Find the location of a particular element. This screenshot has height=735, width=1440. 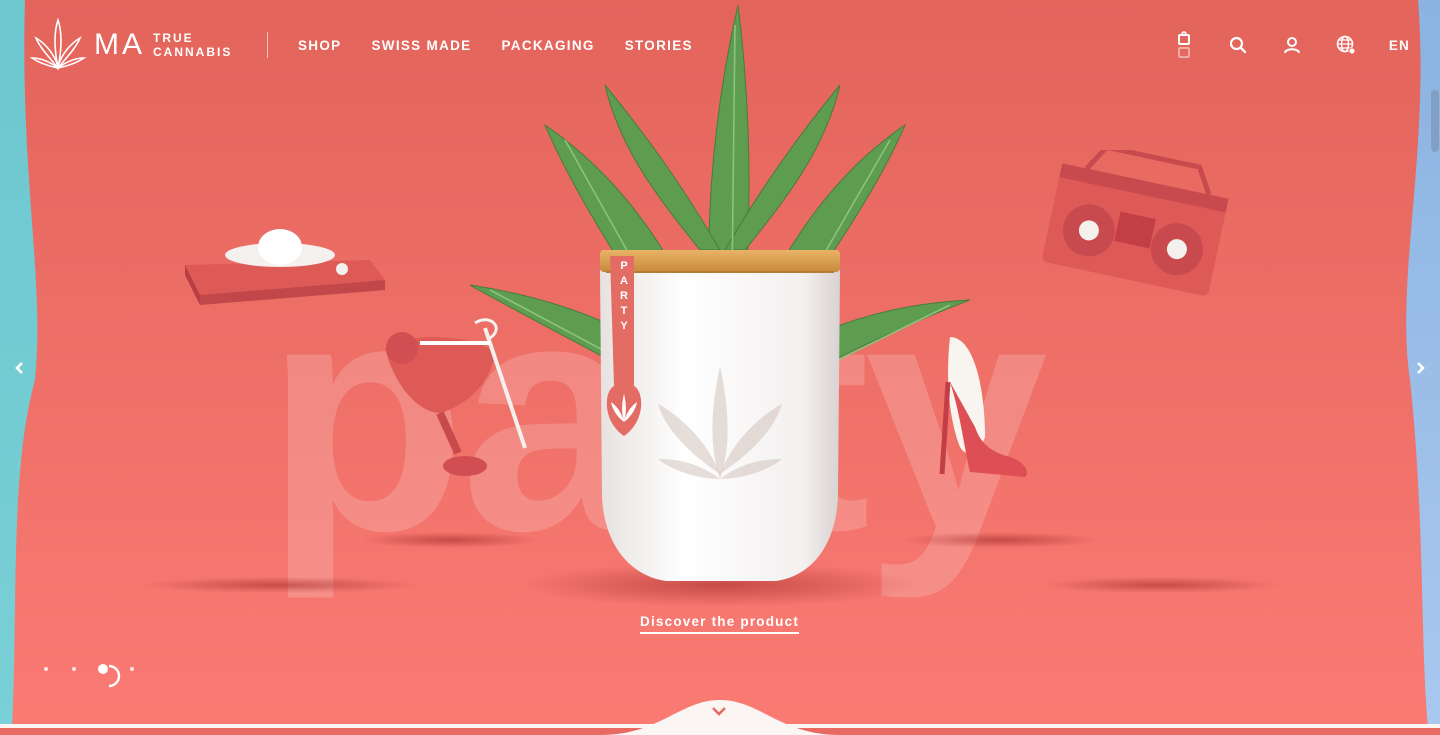

slide-progress-ring is located at coordinates (114, 676).